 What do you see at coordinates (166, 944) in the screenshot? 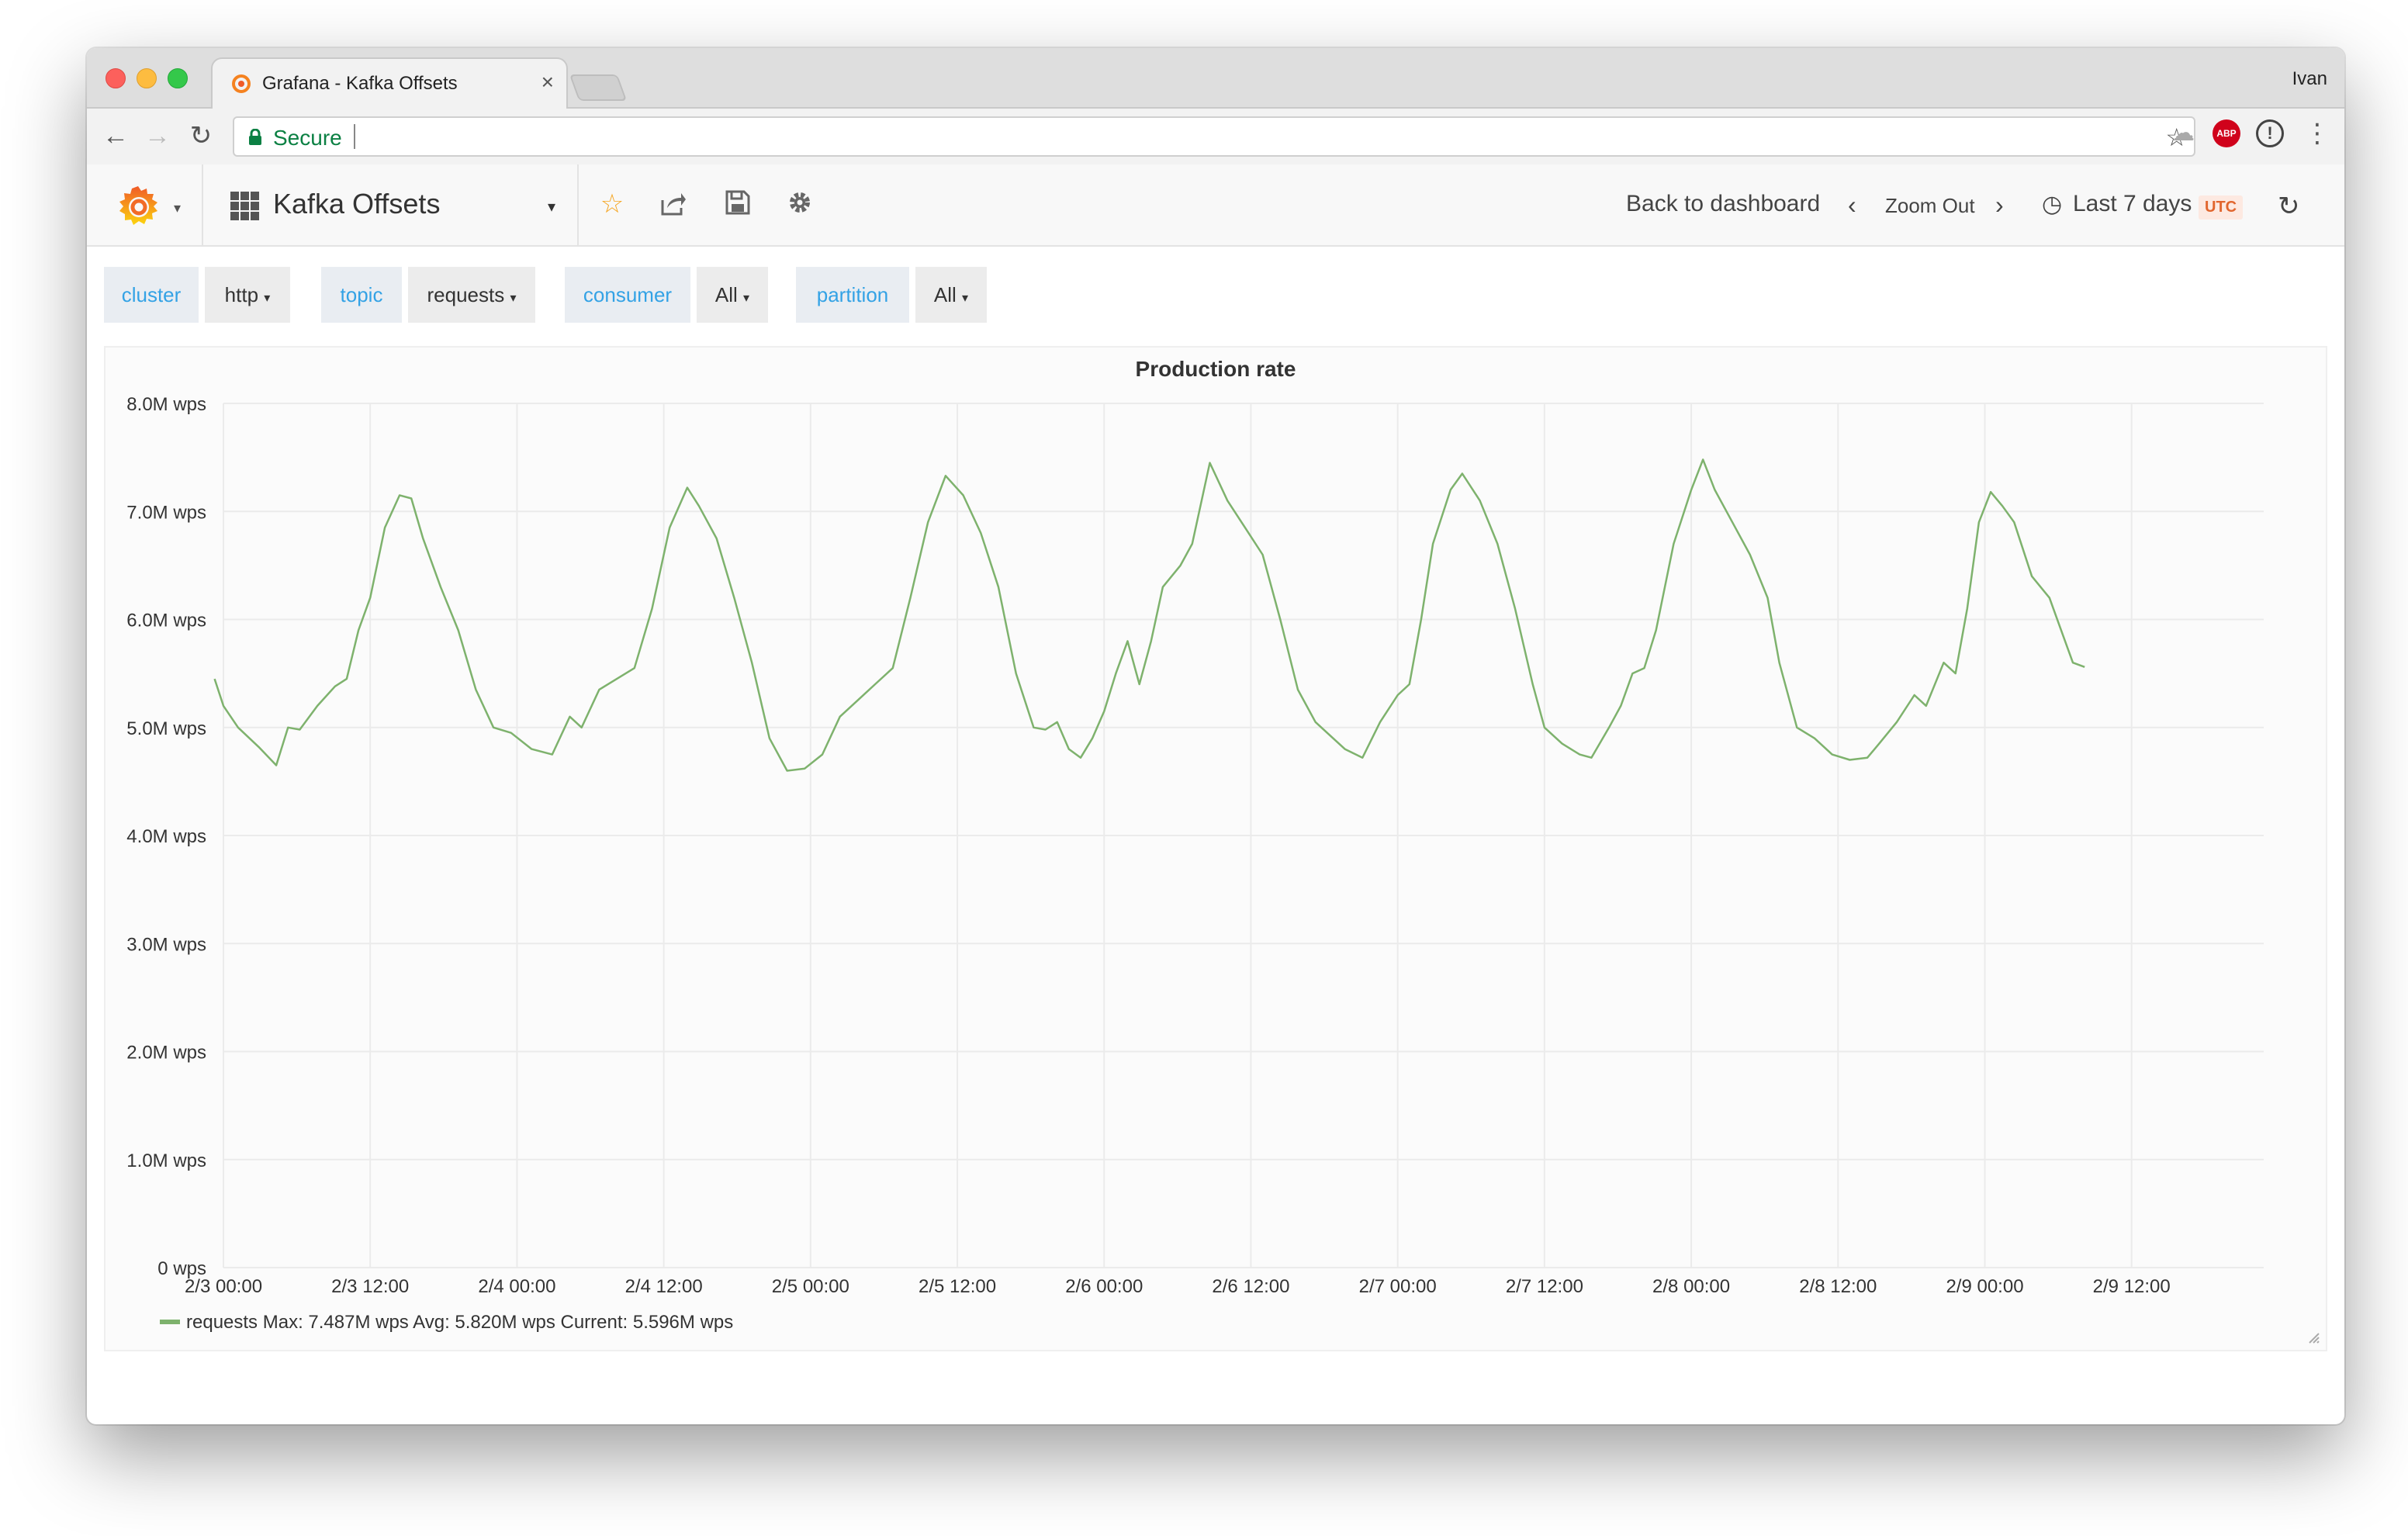
I see `y-tick-label: 3.0M wps` at bounding box center [166, 944].